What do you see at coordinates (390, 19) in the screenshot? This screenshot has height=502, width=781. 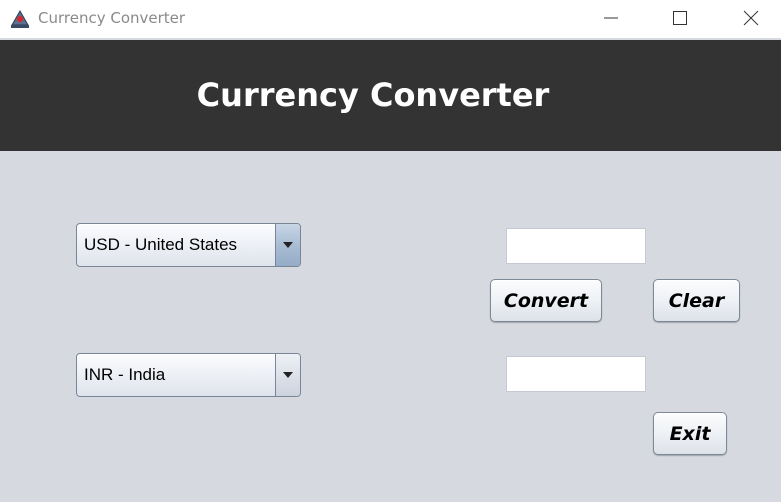 I see `window-titlebar: Currency Converter` at bounding box center [390, 19].